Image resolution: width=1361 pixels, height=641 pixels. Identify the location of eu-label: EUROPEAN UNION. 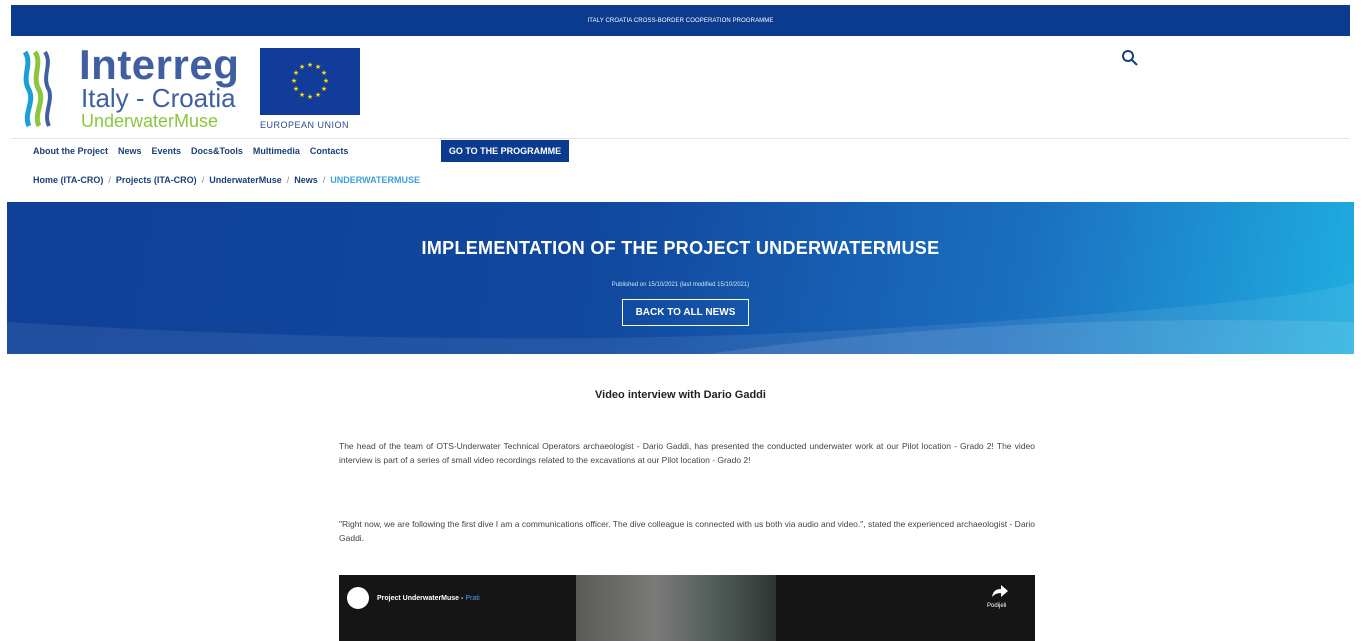
(305, 125).